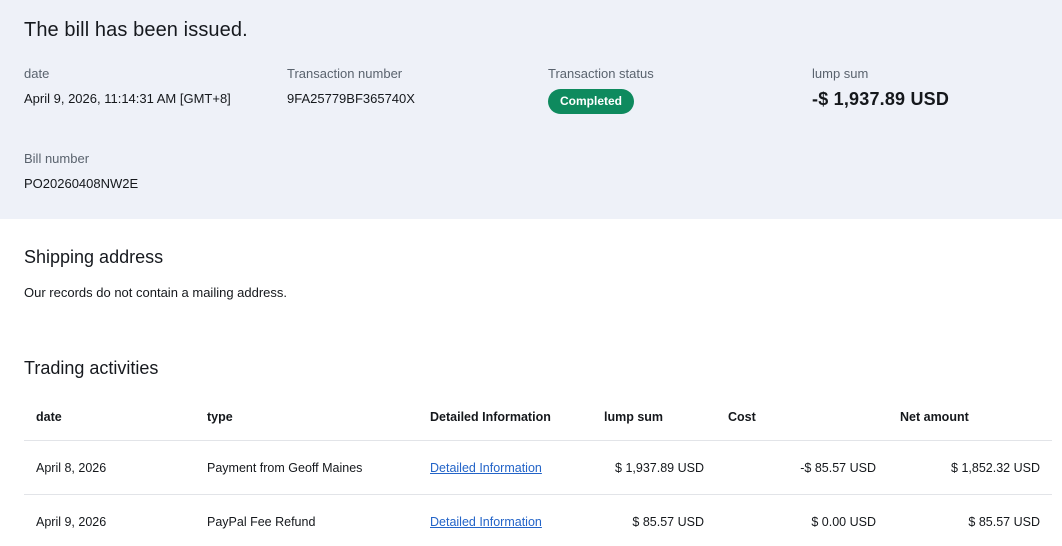  What do you see at coordinates (81, 183) in the screenshot?
I see `field-bill-number-value: PO20260408NW2E` at bounding box center [81, 183].